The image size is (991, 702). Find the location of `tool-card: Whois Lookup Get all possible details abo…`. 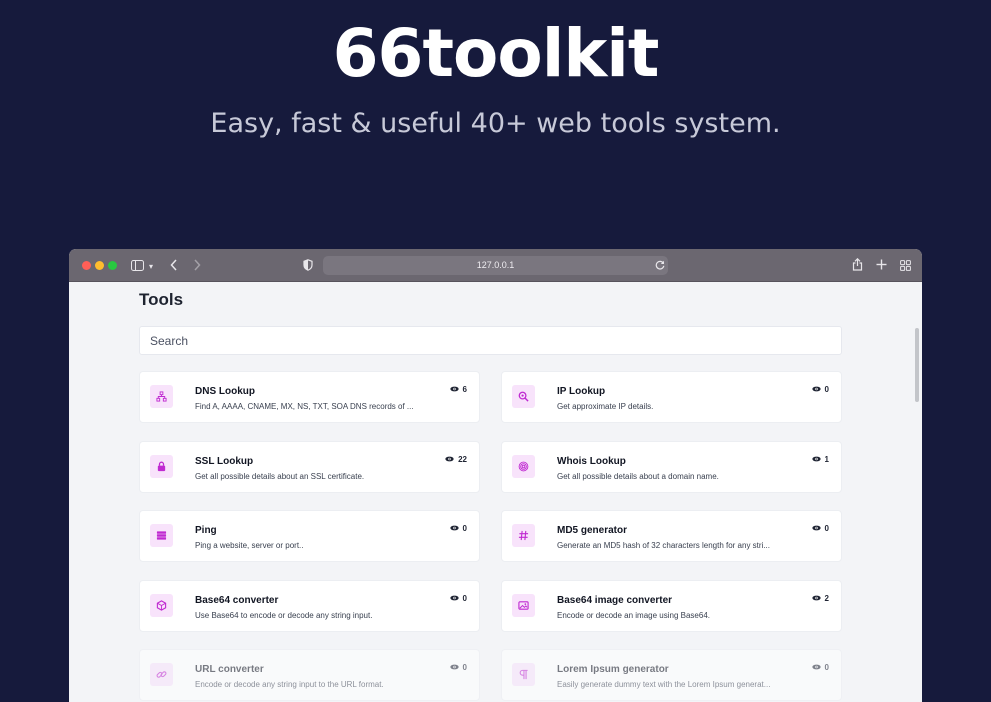

tool-card: Whois Lookup Get all possible details abo… is located at coordinates (671, 466).